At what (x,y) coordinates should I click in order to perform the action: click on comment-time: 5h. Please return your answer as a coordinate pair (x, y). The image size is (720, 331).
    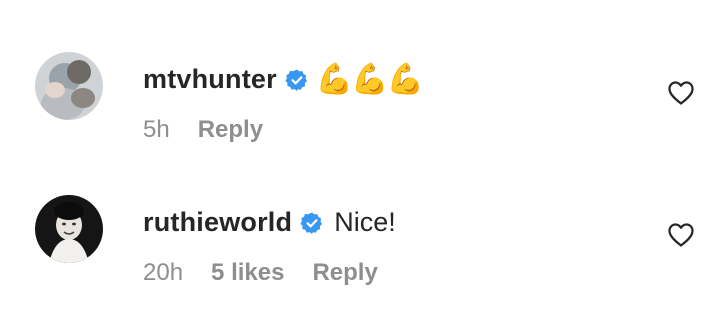
    Looking at the image, I should click on (156, 129).